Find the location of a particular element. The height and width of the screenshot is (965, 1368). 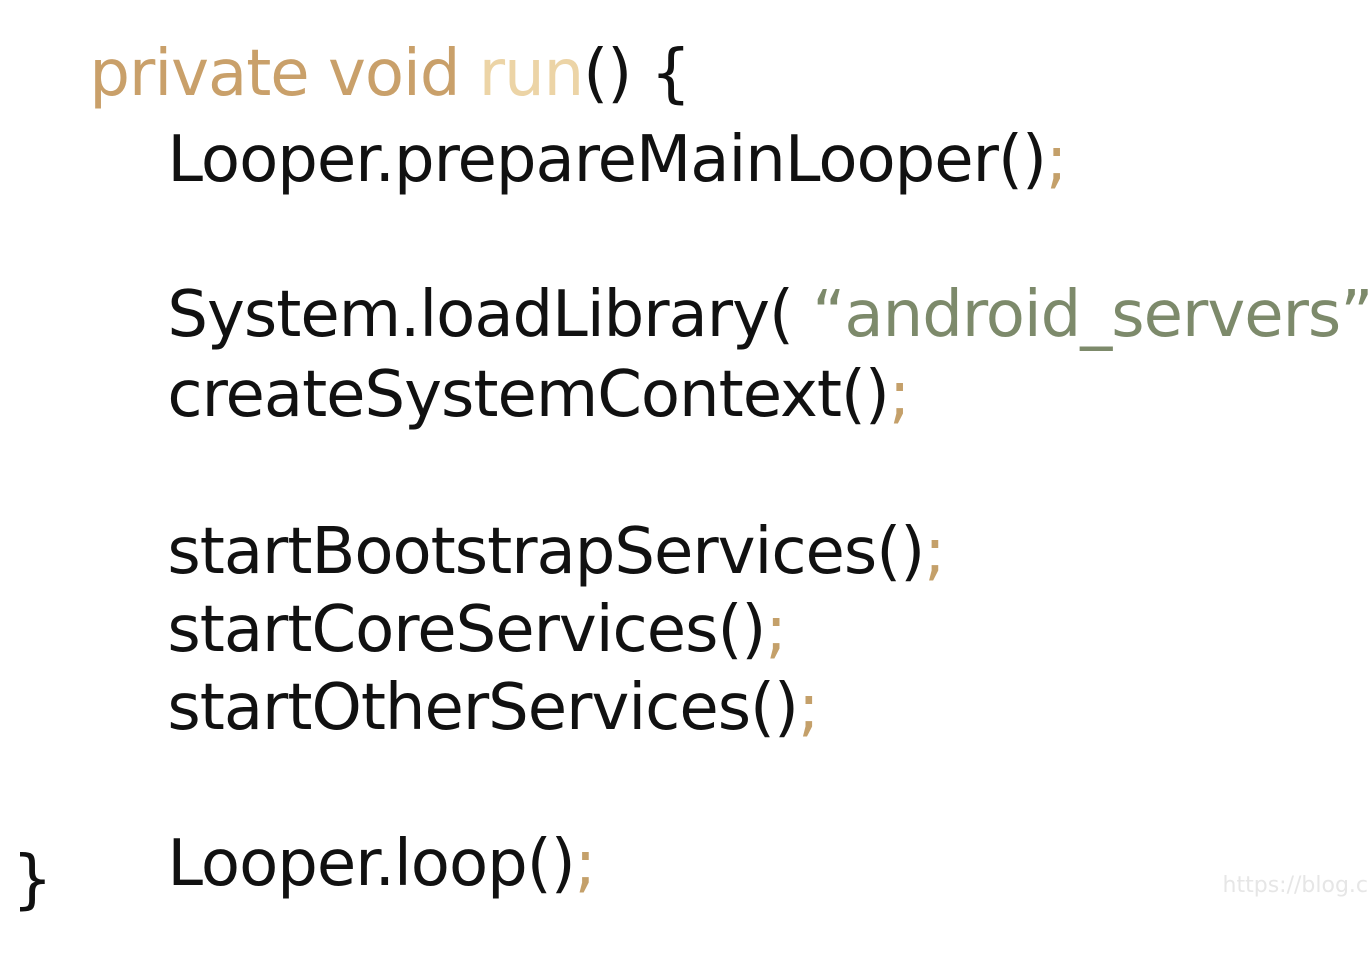

watermark: https://blog.c is located at coordinates (1295, 885).